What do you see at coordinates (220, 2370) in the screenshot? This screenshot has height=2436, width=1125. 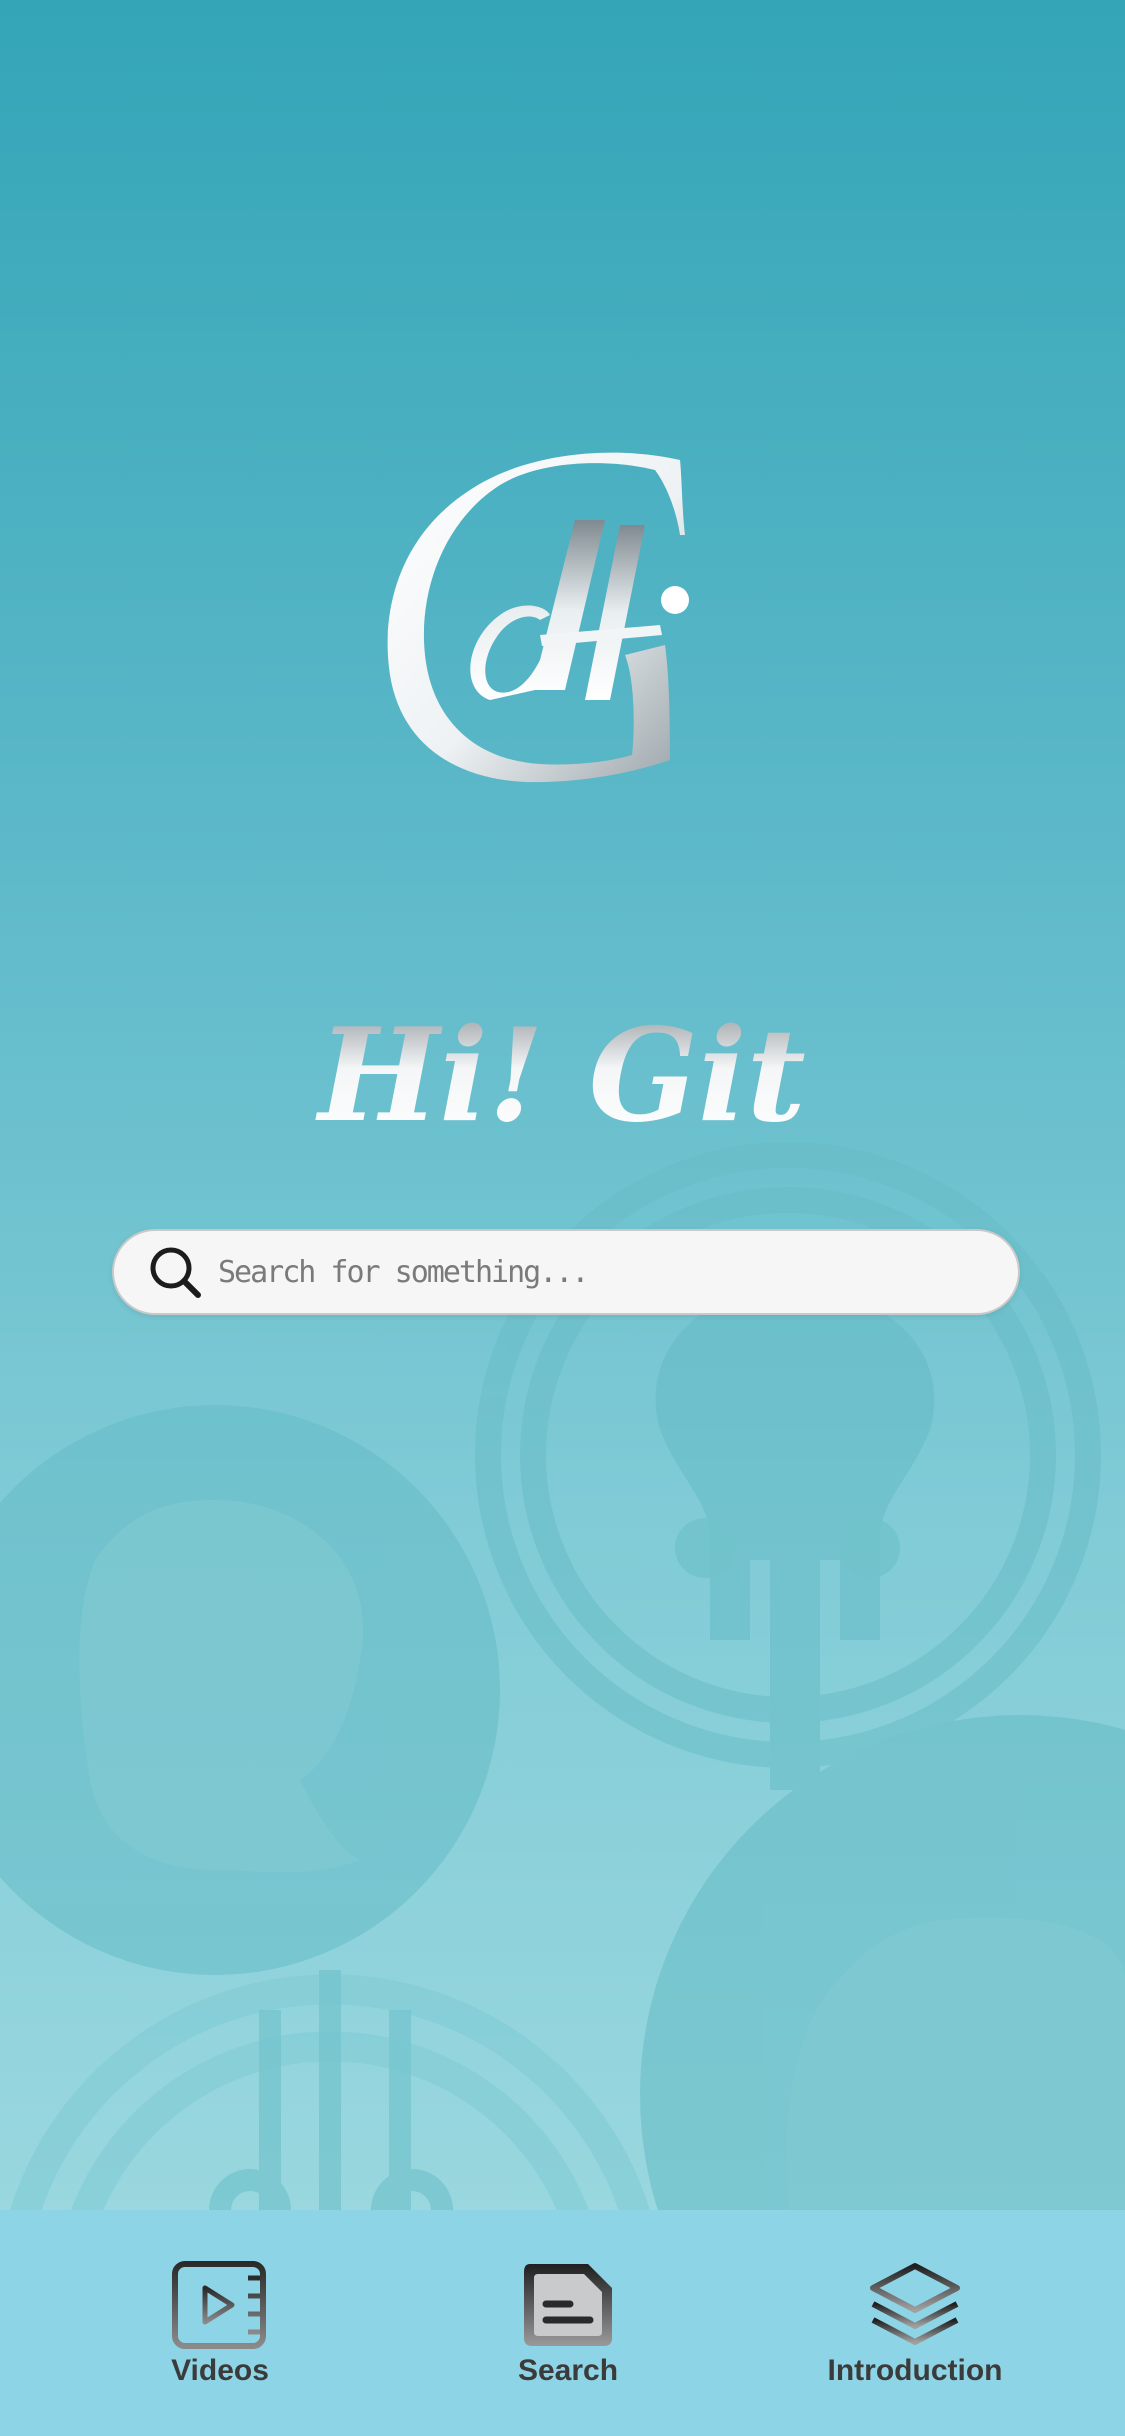 I see `tab-videos-label: Videos` at bounding box center [220, 2370].